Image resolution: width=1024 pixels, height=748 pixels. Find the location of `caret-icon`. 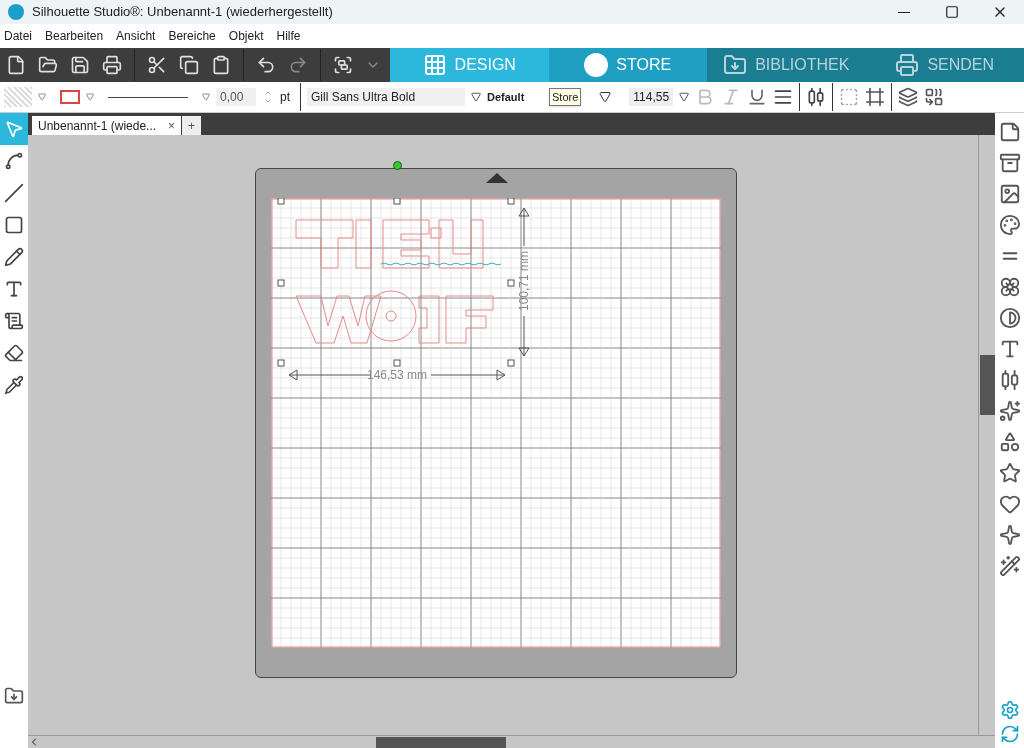

caret-icon is located at coordinates (605, 97).